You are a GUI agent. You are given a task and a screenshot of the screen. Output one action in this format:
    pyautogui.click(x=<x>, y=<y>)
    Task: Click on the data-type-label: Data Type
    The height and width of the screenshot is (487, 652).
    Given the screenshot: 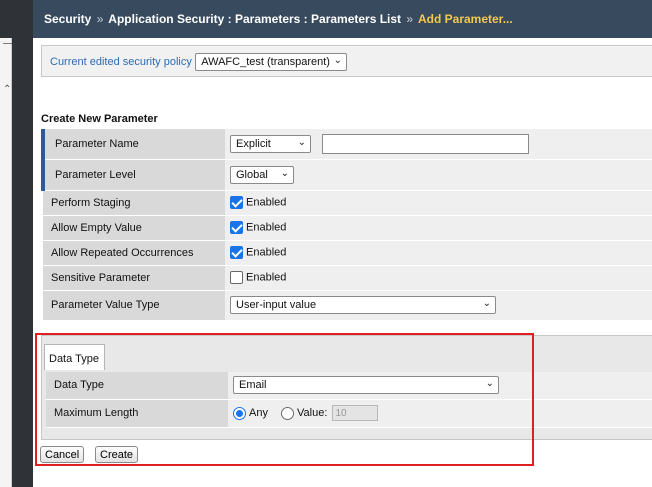 What is the action you would take?
    pyautogui.click(x=137, y=386)
    